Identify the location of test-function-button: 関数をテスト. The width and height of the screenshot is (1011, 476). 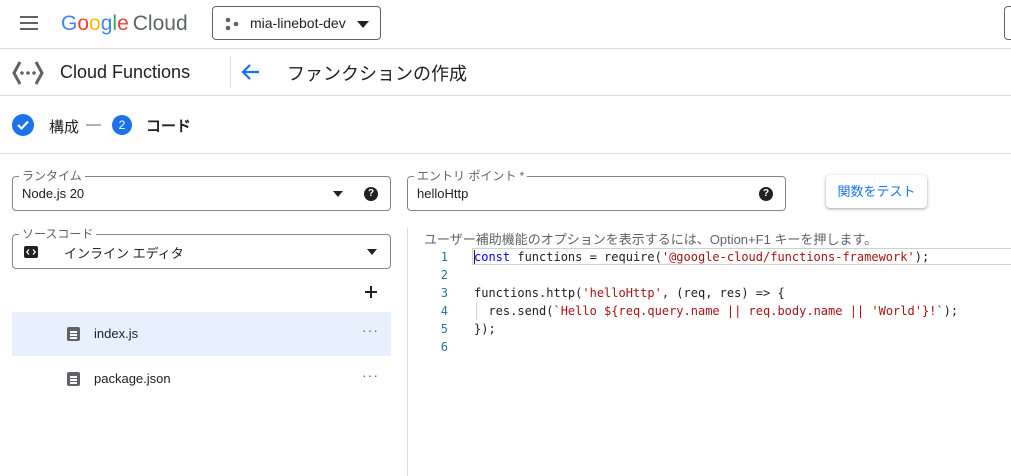
(876, 191).